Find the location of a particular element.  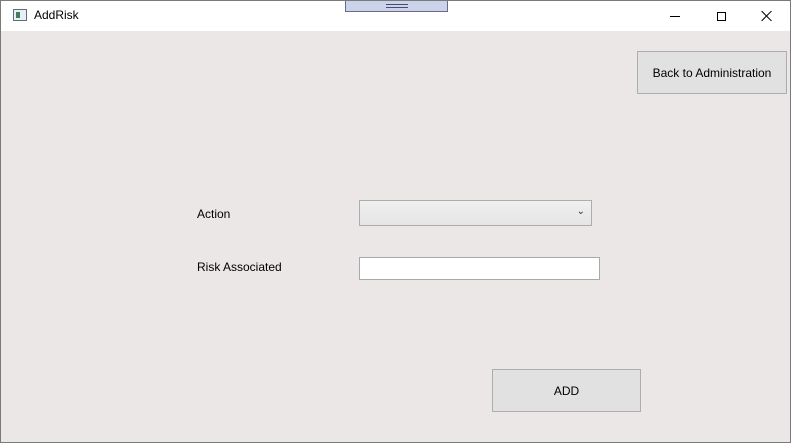

minimize-button is located at coordinates (675, 16).